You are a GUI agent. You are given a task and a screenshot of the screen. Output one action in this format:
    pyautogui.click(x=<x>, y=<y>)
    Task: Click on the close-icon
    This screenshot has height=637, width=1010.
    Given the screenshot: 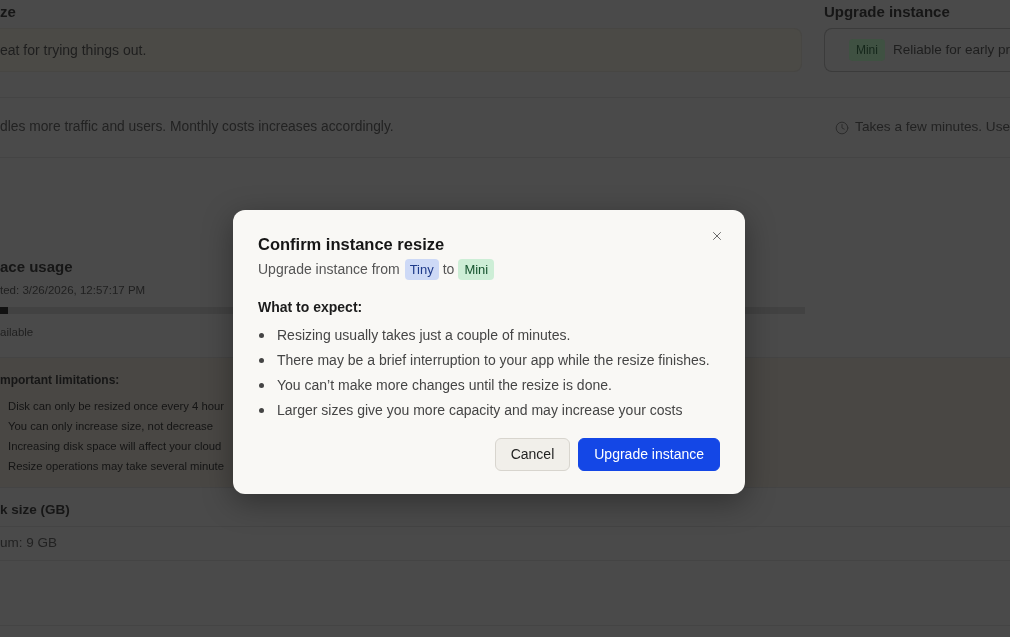 What is the action you would take?
    pyautogui.click(x=717, y=236)
    